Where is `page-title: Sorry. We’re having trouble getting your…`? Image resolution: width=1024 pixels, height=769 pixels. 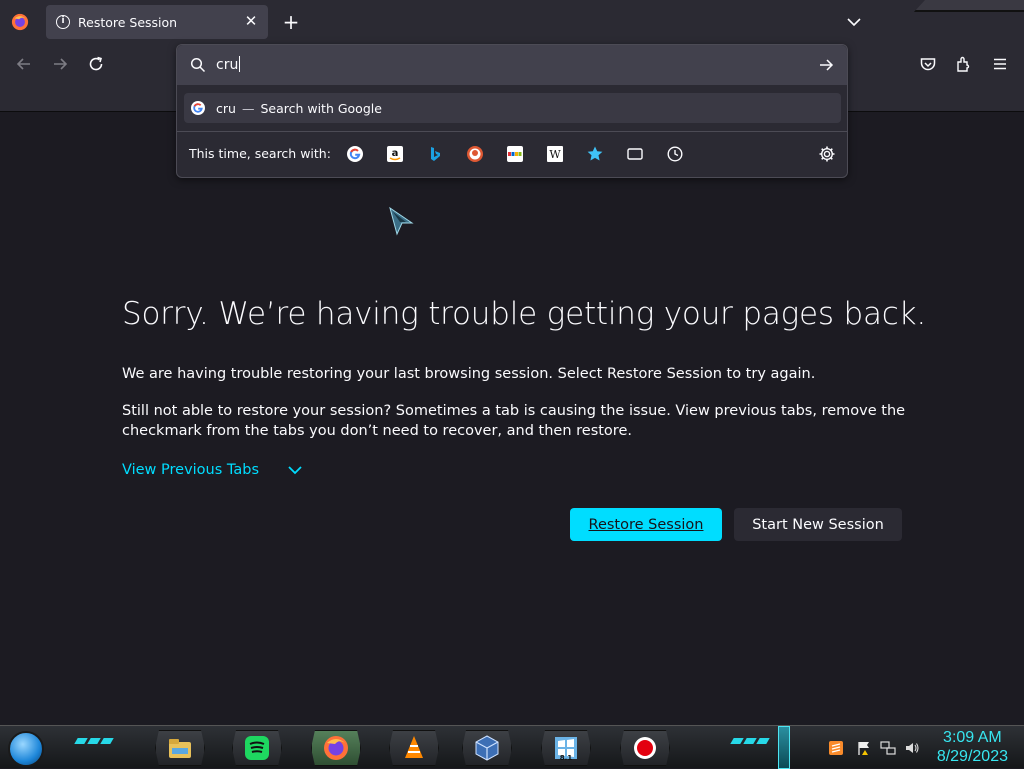 page-title: Sorry. We’re having trouble getting your… is located at coordinates (524, 314).